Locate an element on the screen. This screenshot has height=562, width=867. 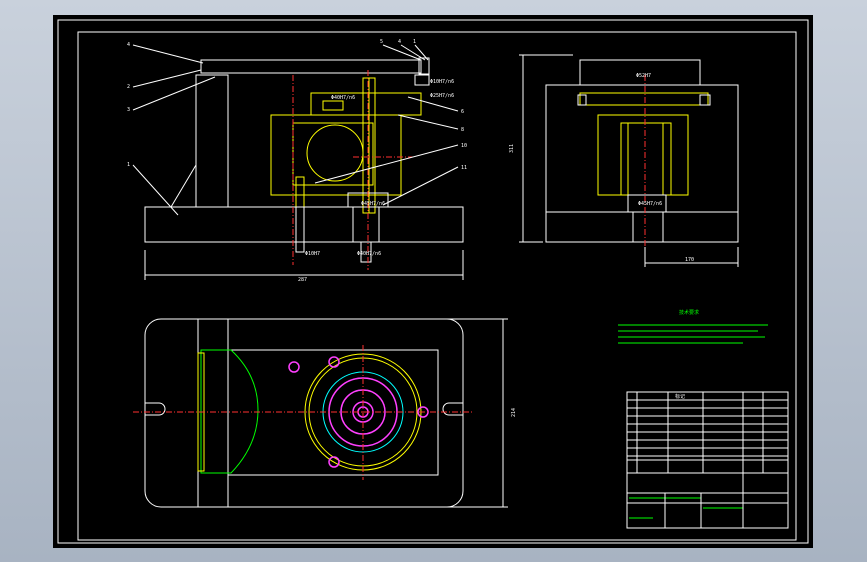
title-block: 标记 is located at coordinates (707, 460).